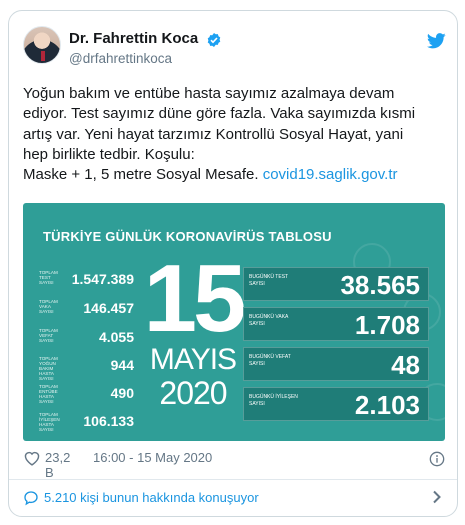 Image resolution: width=465 pixels, height=525 pixels. What do you see at coordinates (116, 337) in the screenshot?
I see `left-stat-value: 4.055` at bounding box center [116, 337].